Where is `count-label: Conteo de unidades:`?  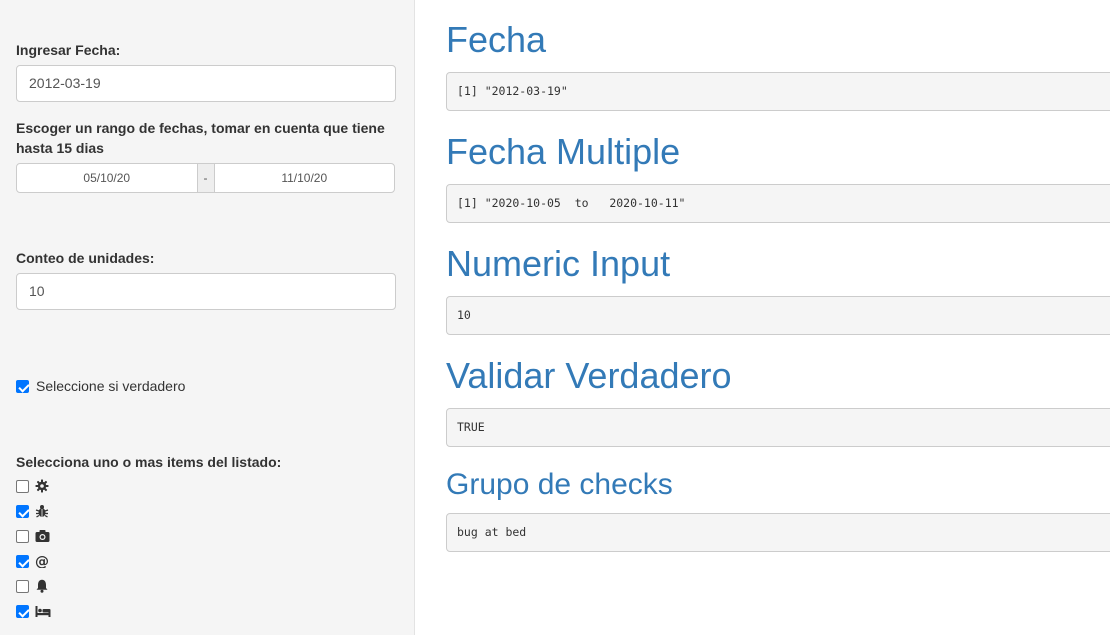 count-label: Conteo de unidades: is located at coordinates (85, 258).